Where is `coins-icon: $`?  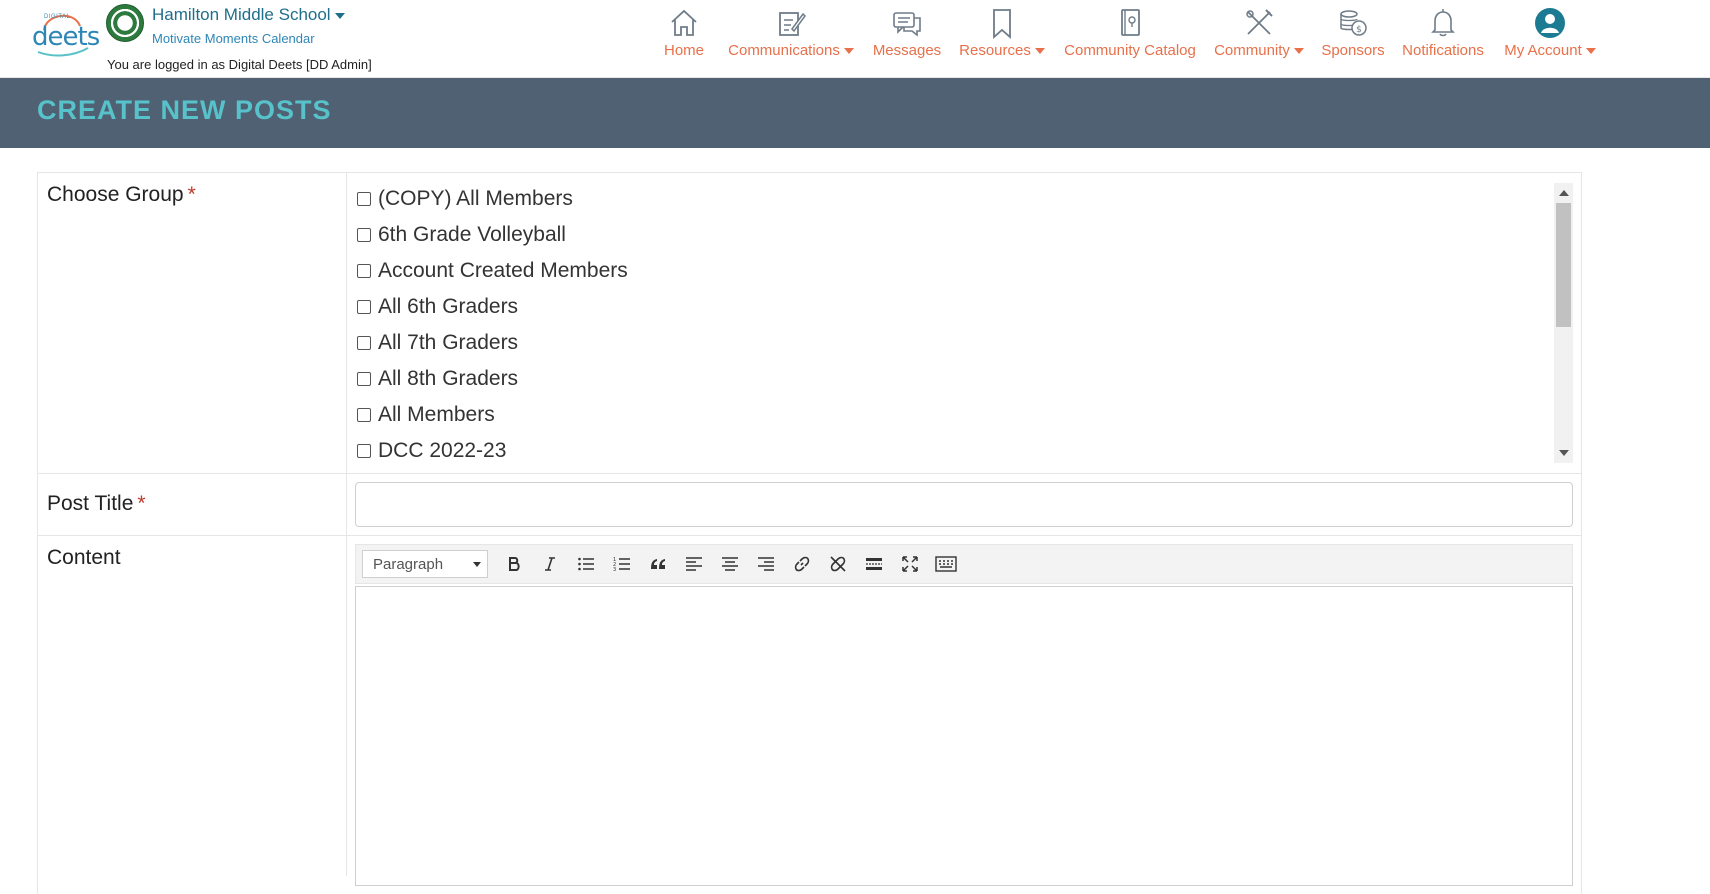 coins-icon: $ is located at coordinates (1353, 23).